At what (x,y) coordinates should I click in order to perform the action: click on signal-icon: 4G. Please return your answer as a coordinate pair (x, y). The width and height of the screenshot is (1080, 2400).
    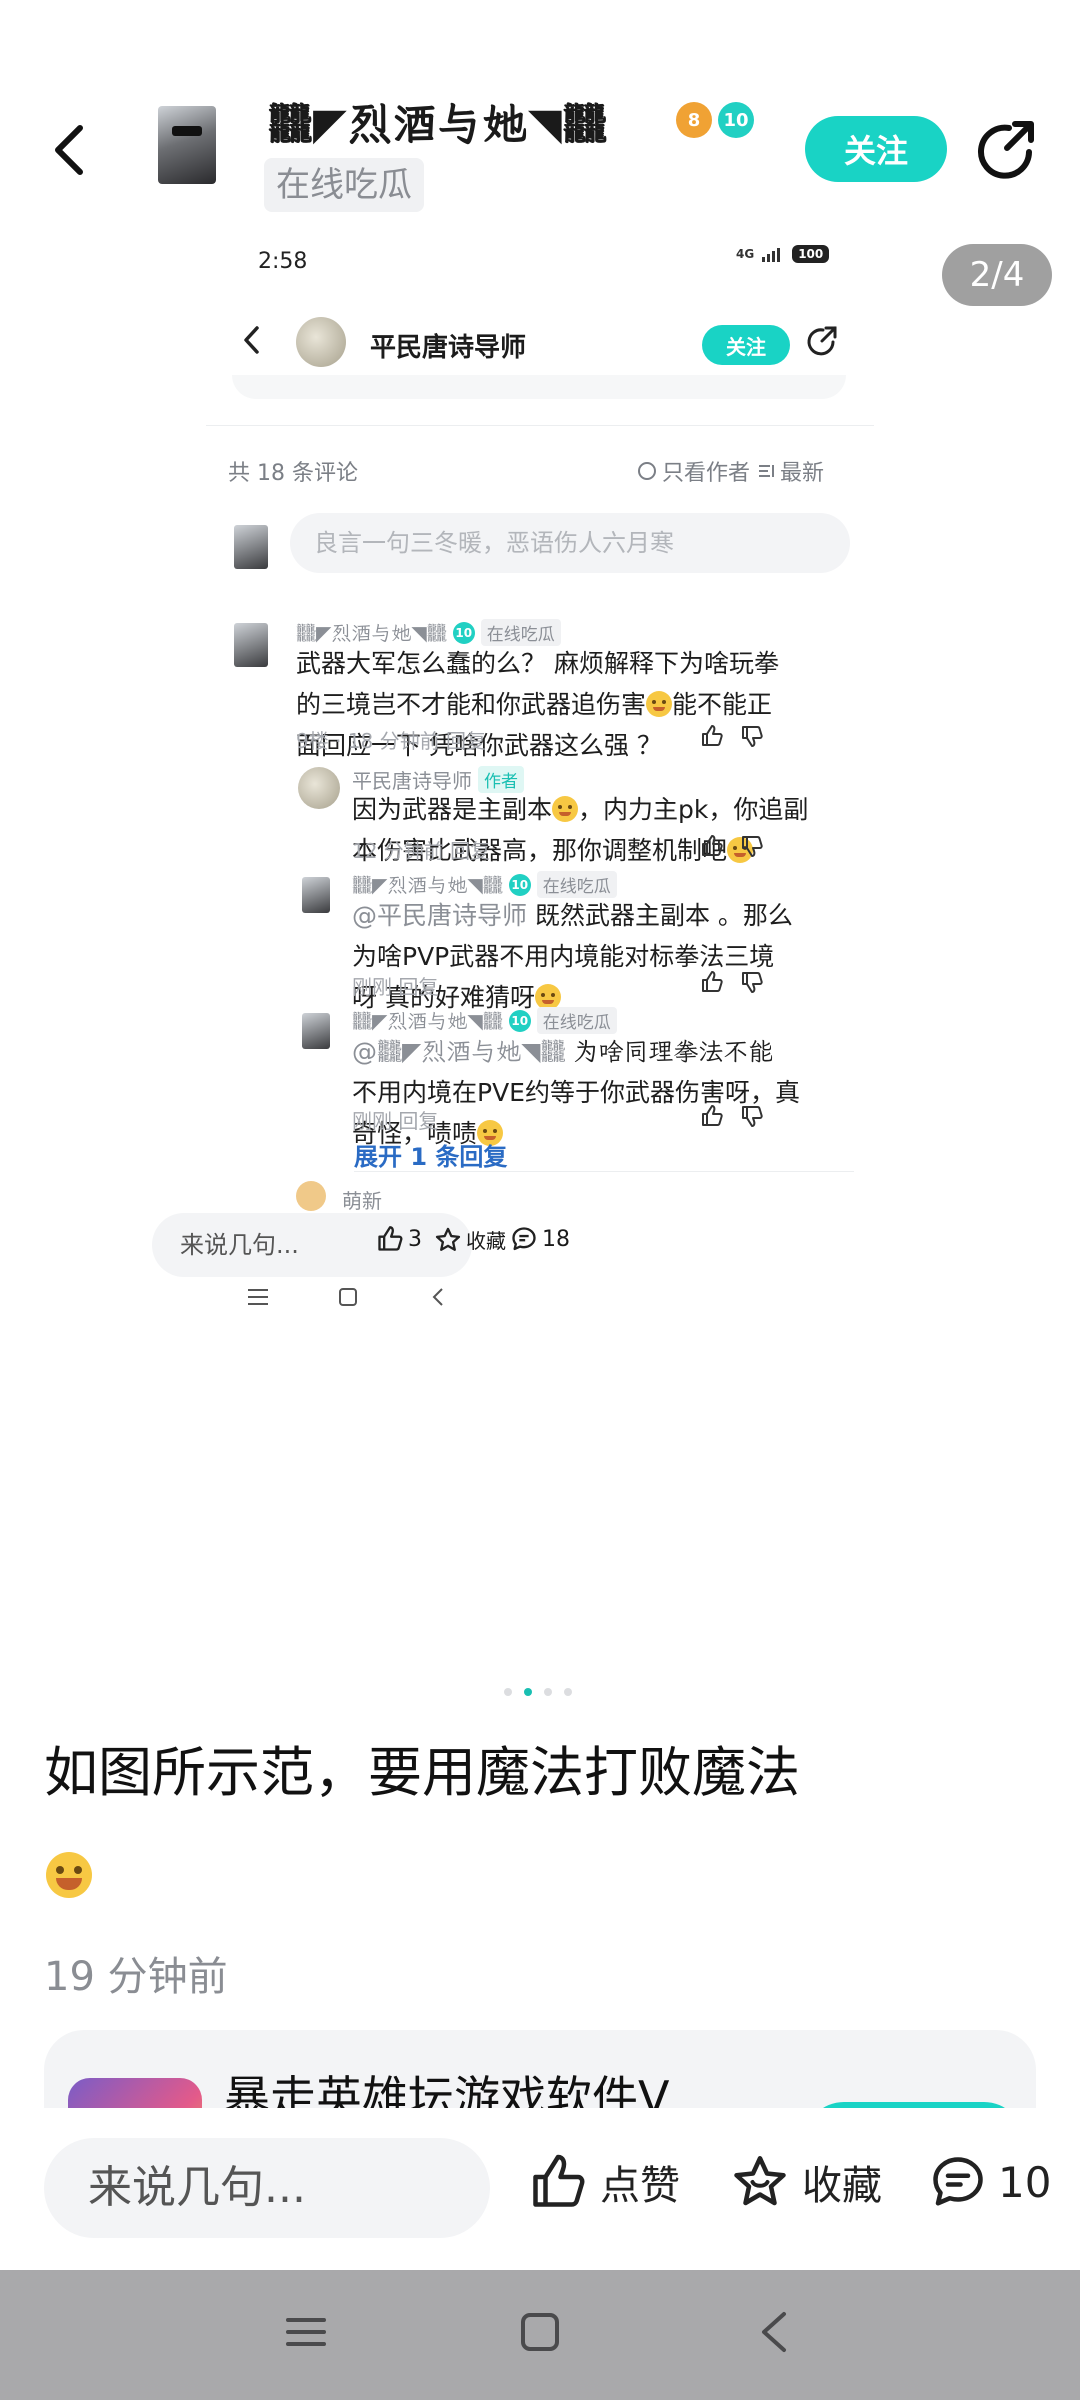
    Looking at the image, I should click on (745, 254).